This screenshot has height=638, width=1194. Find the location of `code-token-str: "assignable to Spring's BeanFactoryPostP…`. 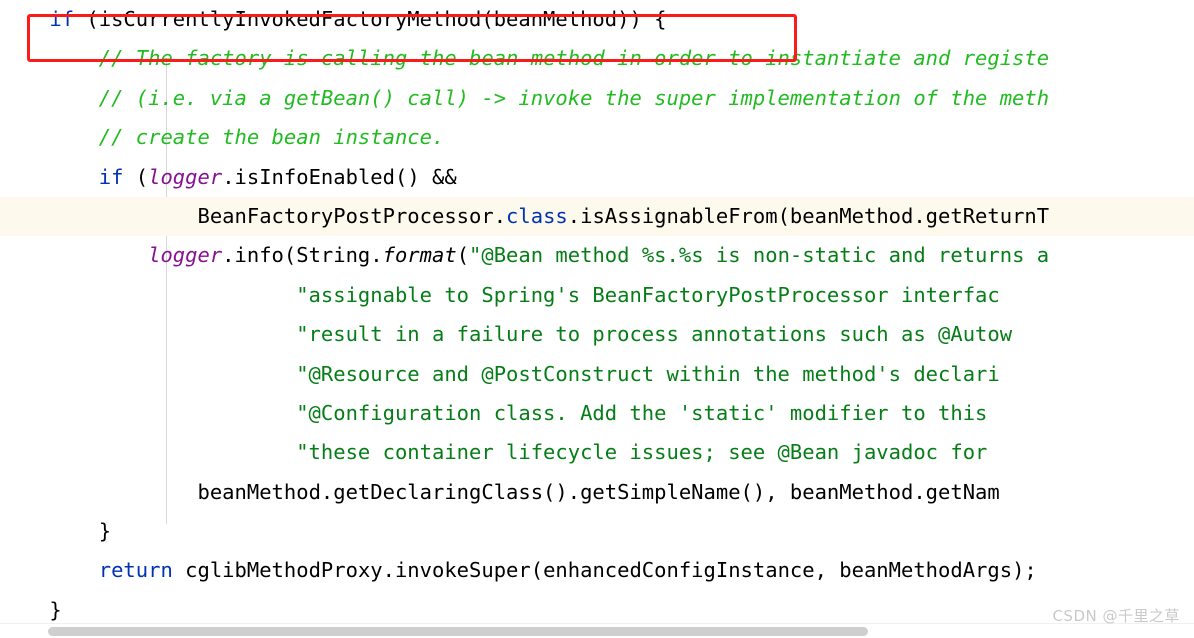

code-token-str: "assignable to Spring's BeanFactoryPostP… is located at coordinates (648, 294).